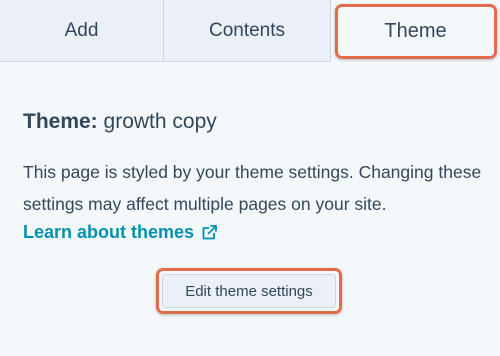 The width and height of the screenshot is (500, 356). Describe the element at coordinates (209, 232) in the screenshot. I see `external-link-icon` at that location.